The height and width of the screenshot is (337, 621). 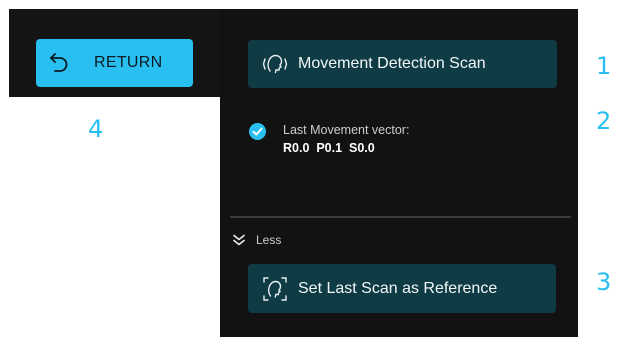 What do you see at coordinates (275, 289) in the screenshot?
I see `head-reference-icon` at bounding box center [275, 289].